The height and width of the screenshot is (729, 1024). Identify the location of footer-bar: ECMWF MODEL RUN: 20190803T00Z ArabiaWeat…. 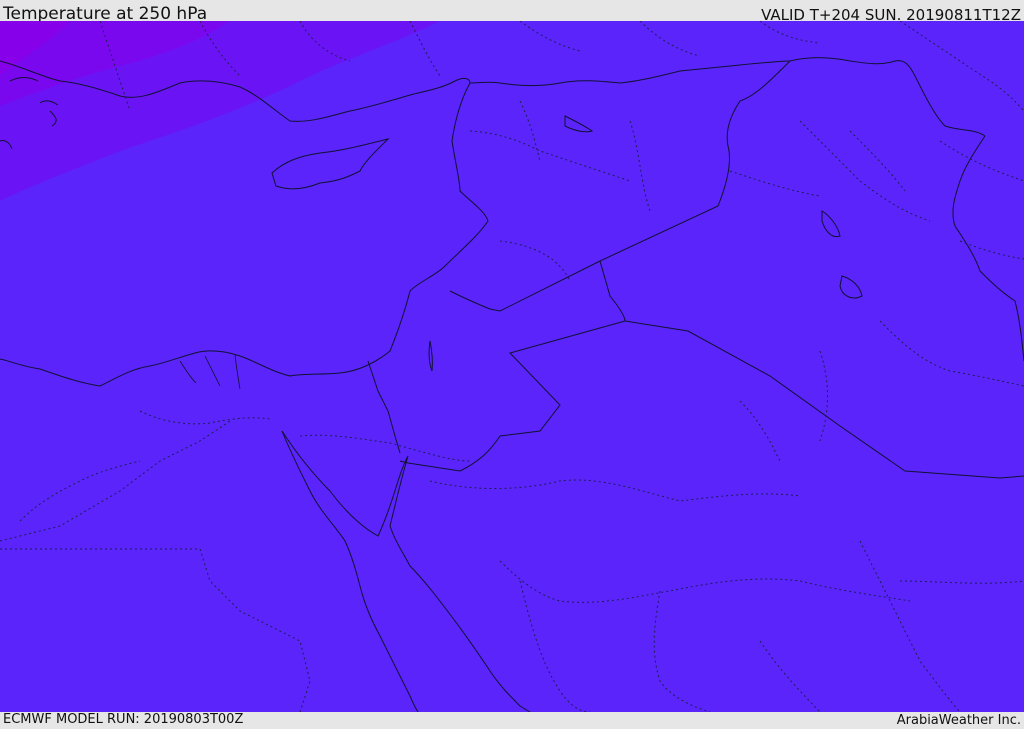
(512, 720).